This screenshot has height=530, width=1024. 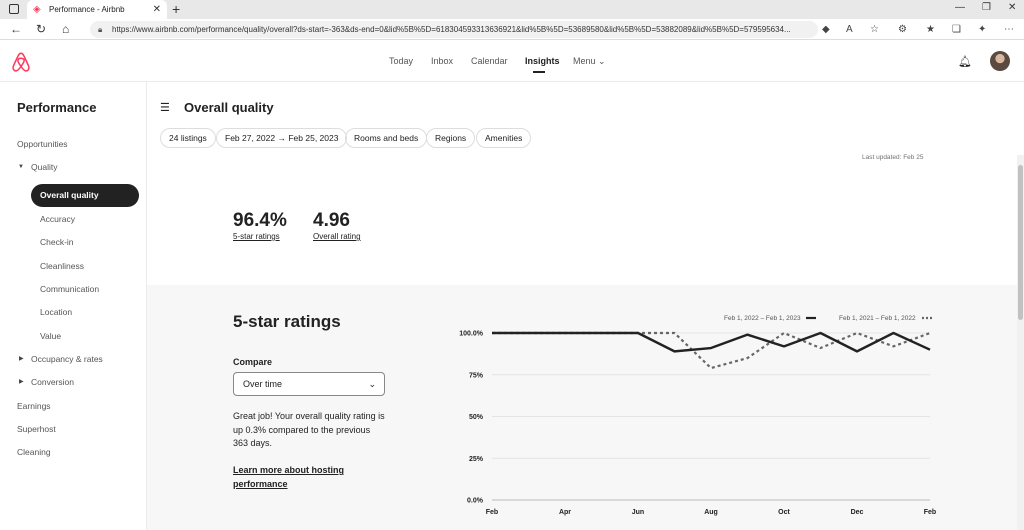 I want to click on sidebar-toggle-icon, so click(x=14, y=9).